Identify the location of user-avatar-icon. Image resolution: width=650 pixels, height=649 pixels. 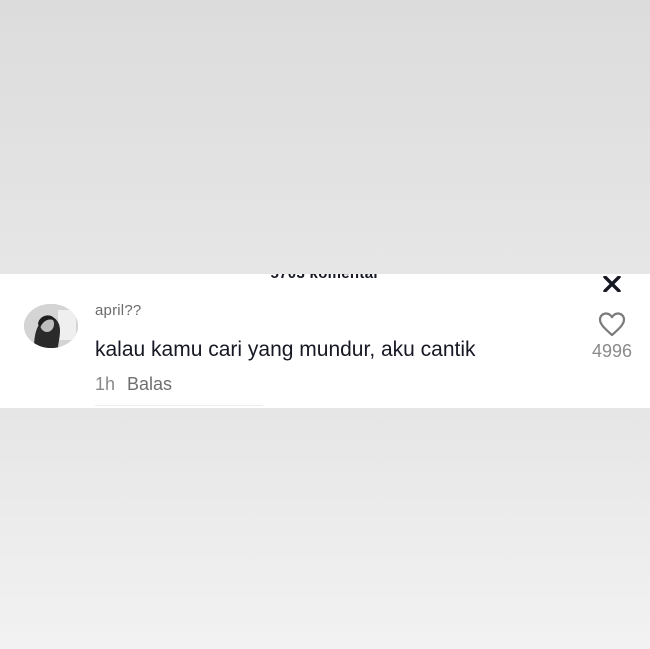
(51, 326).